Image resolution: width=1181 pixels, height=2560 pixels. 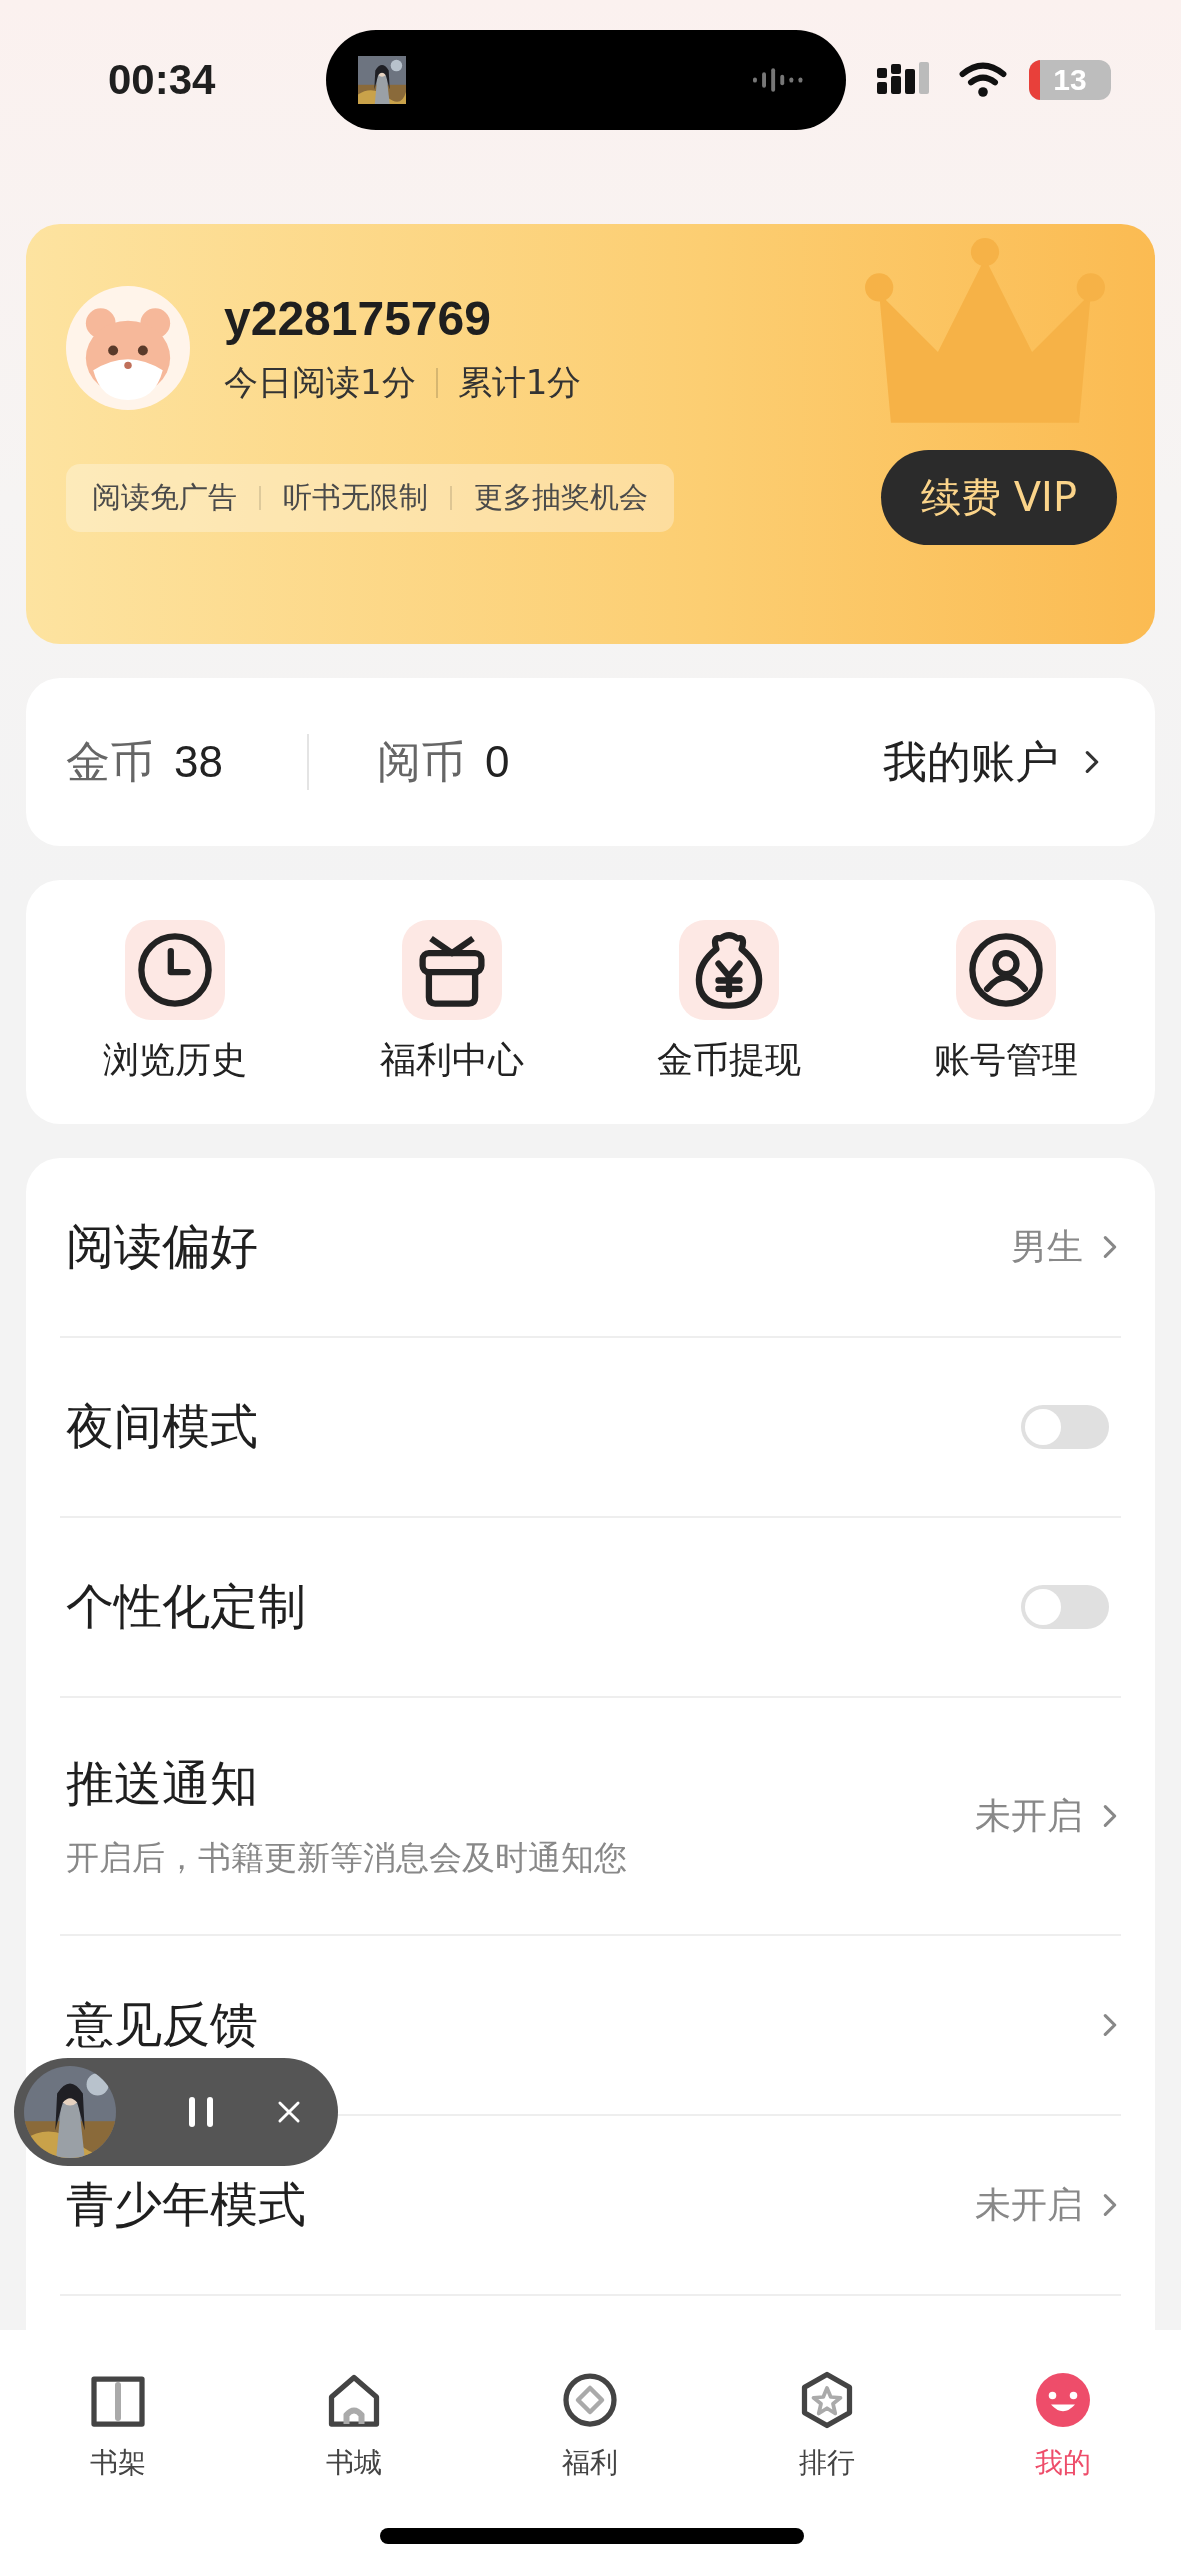 What do you see at coordinates (497, 761) in the screenshot?
I see `currency-value: 0` at bounding box center [497, 761].